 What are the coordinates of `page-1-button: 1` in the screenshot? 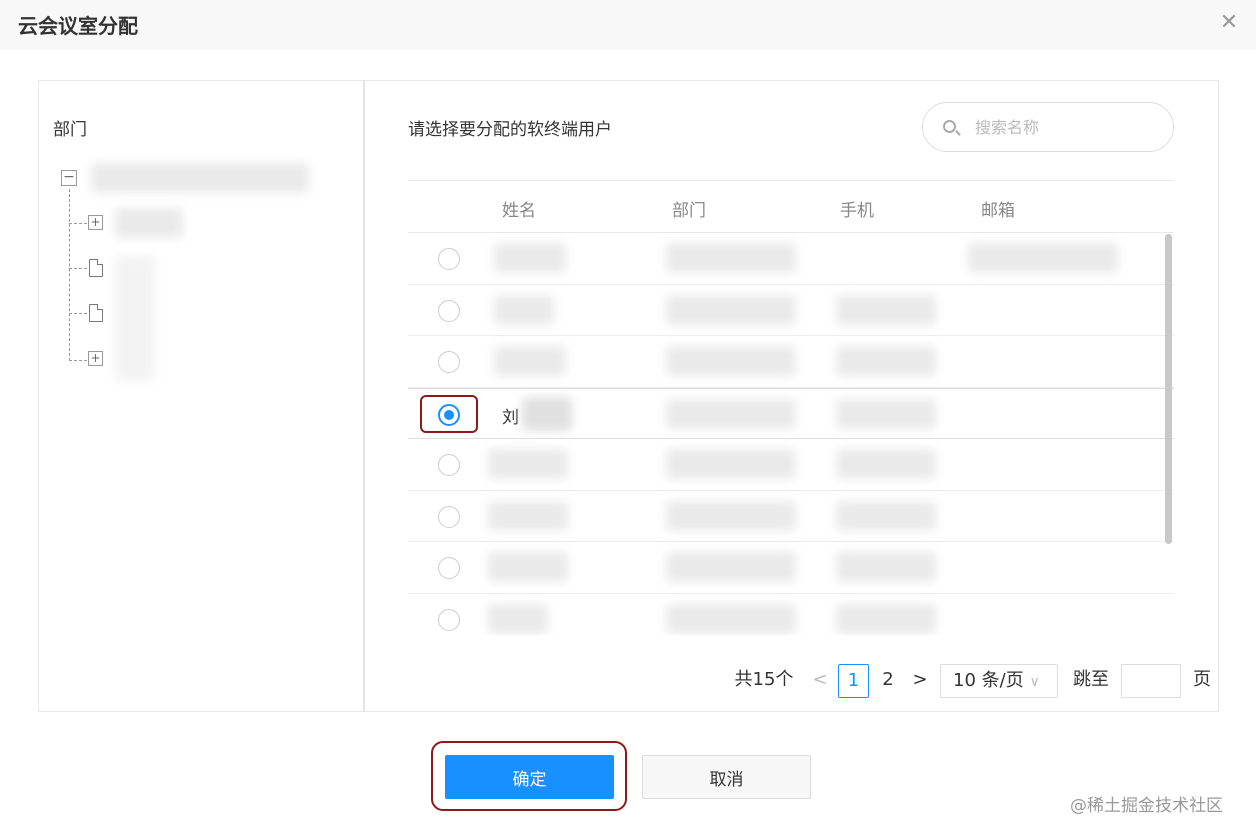 It's located at (853, 681).